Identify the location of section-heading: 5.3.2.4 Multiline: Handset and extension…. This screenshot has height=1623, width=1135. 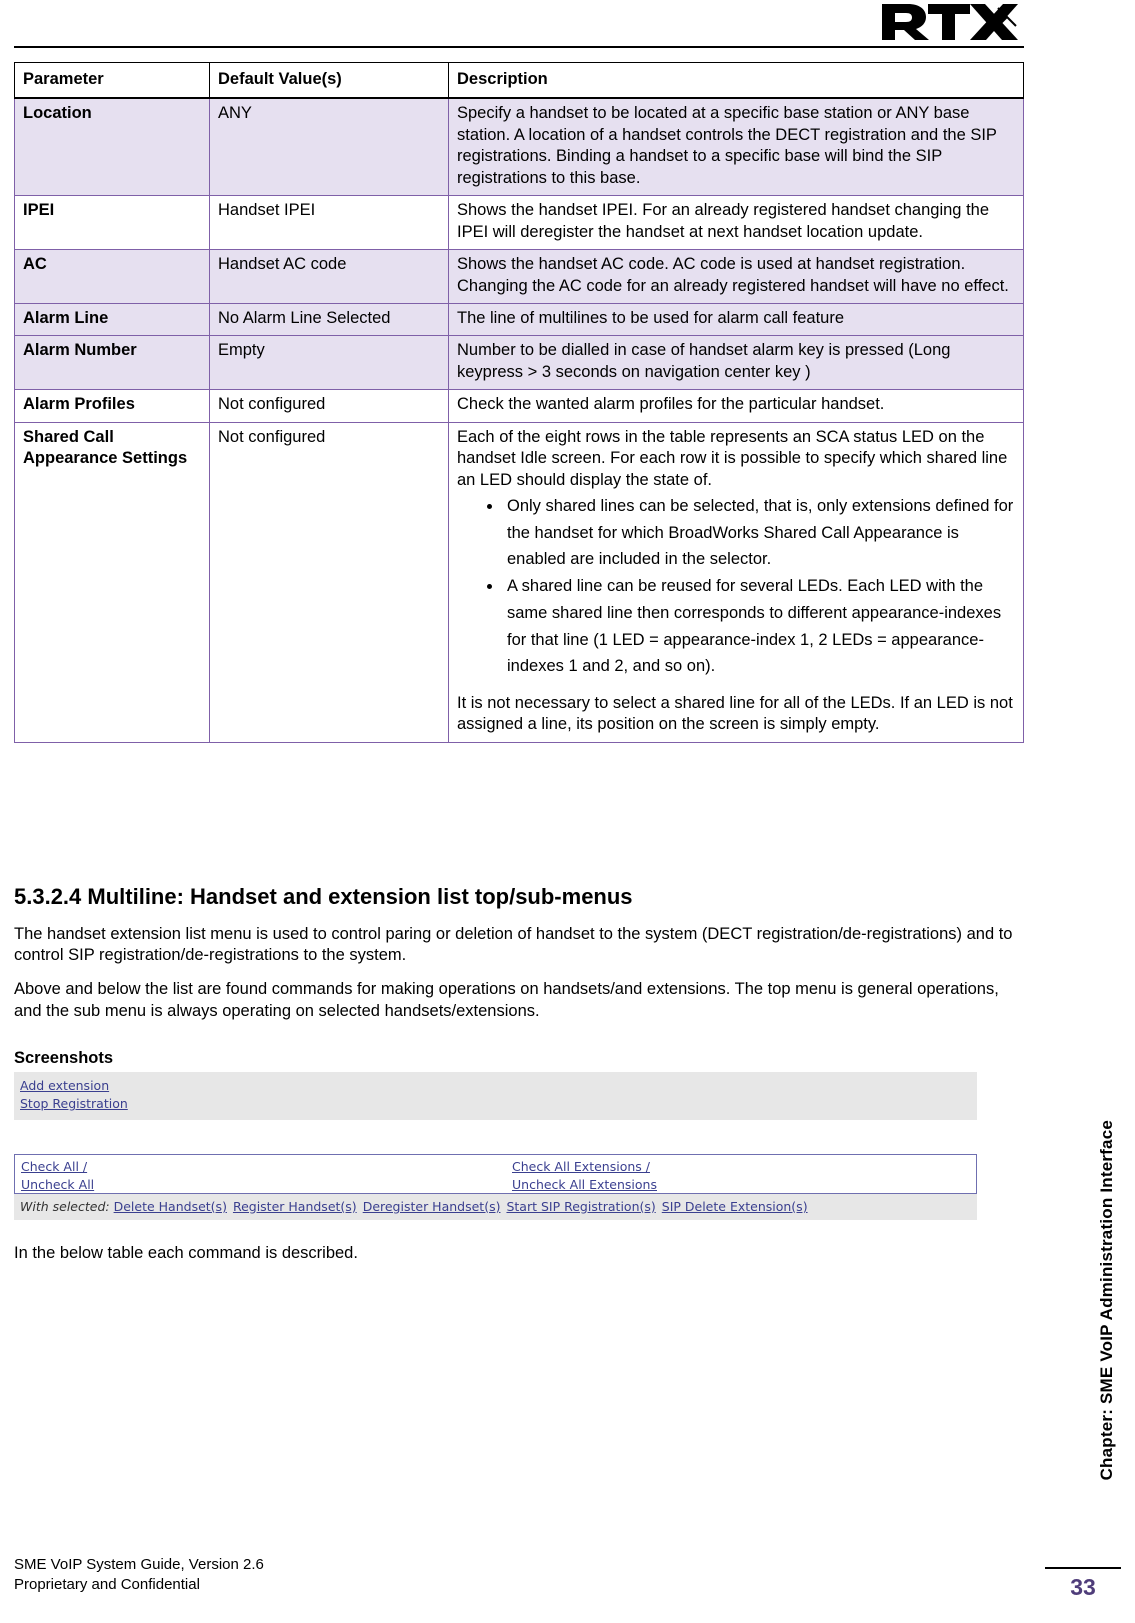
(323, 896).